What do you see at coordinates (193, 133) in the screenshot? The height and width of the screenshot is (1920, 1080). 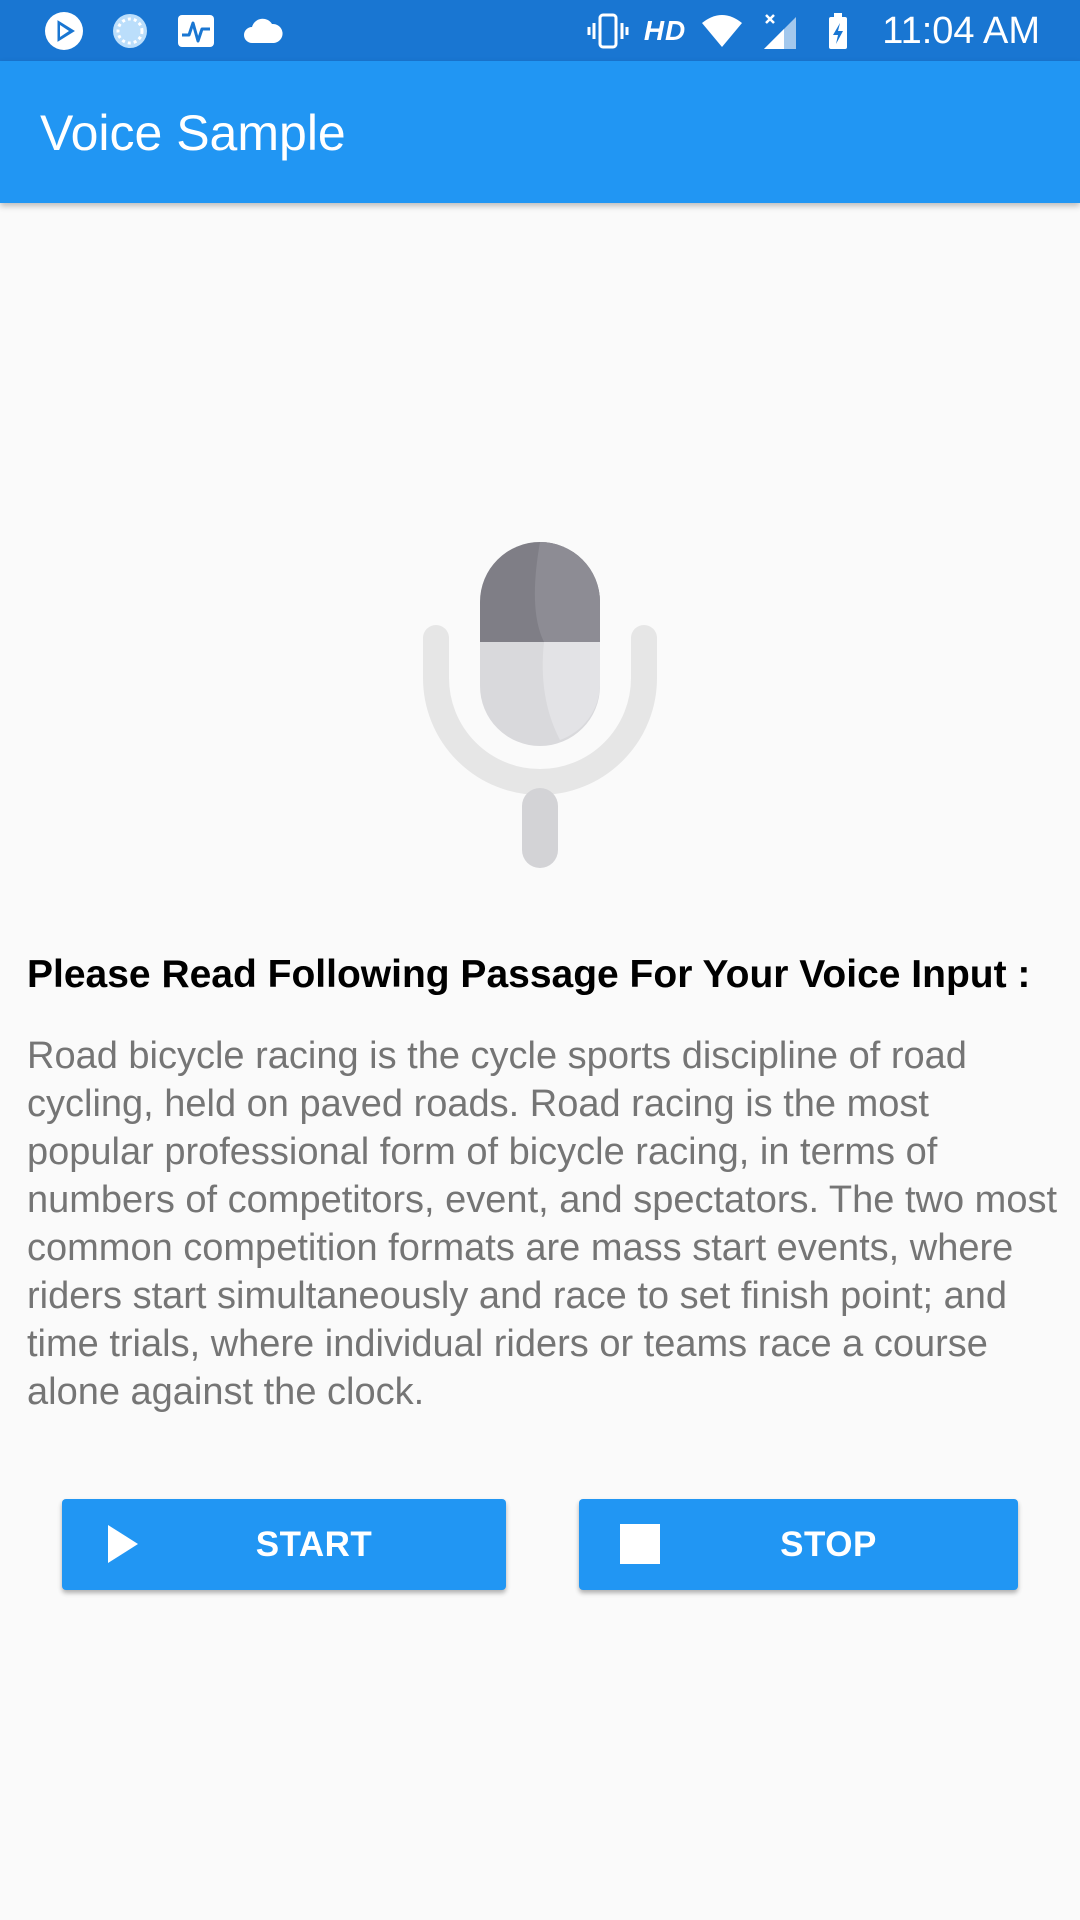 I see `page-title: Voice Sample` at bounding box center [193, 133].